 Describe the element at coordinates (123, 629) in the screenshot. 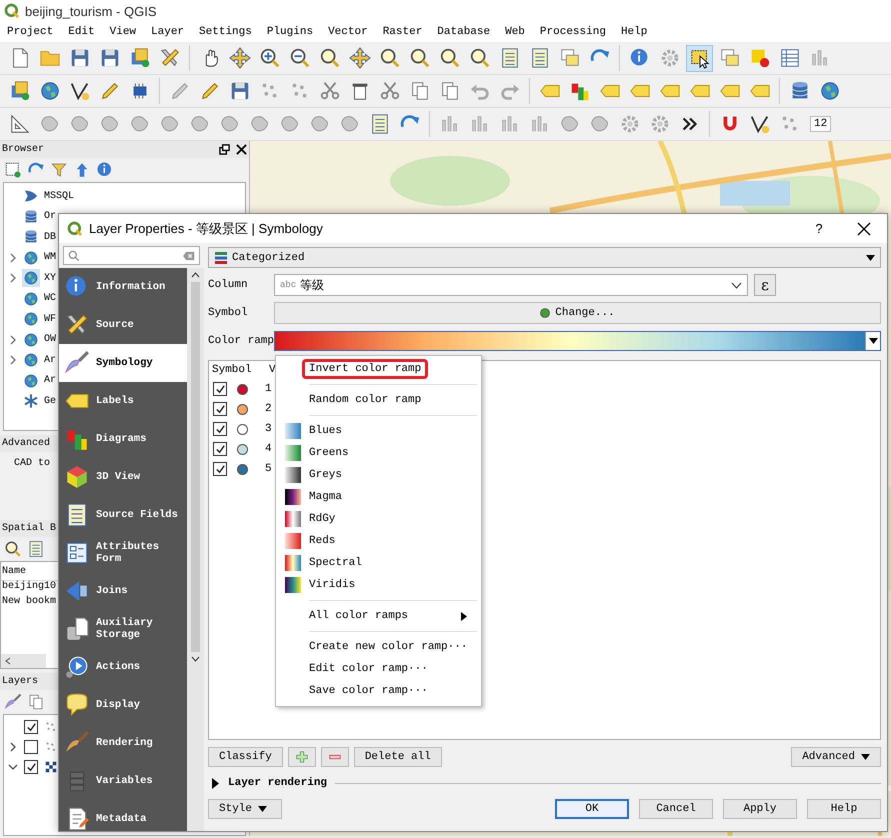

I see `nav-item: Auxiliary Storage` at that location.